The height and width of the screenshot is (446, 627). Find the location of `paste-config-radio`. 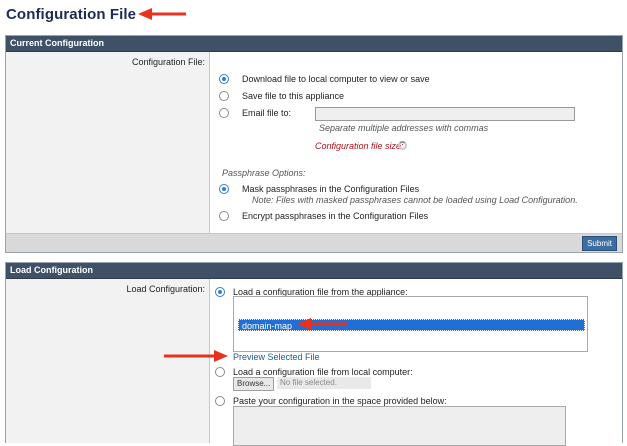

paste-config-radio is located at coordinates (220, 401).